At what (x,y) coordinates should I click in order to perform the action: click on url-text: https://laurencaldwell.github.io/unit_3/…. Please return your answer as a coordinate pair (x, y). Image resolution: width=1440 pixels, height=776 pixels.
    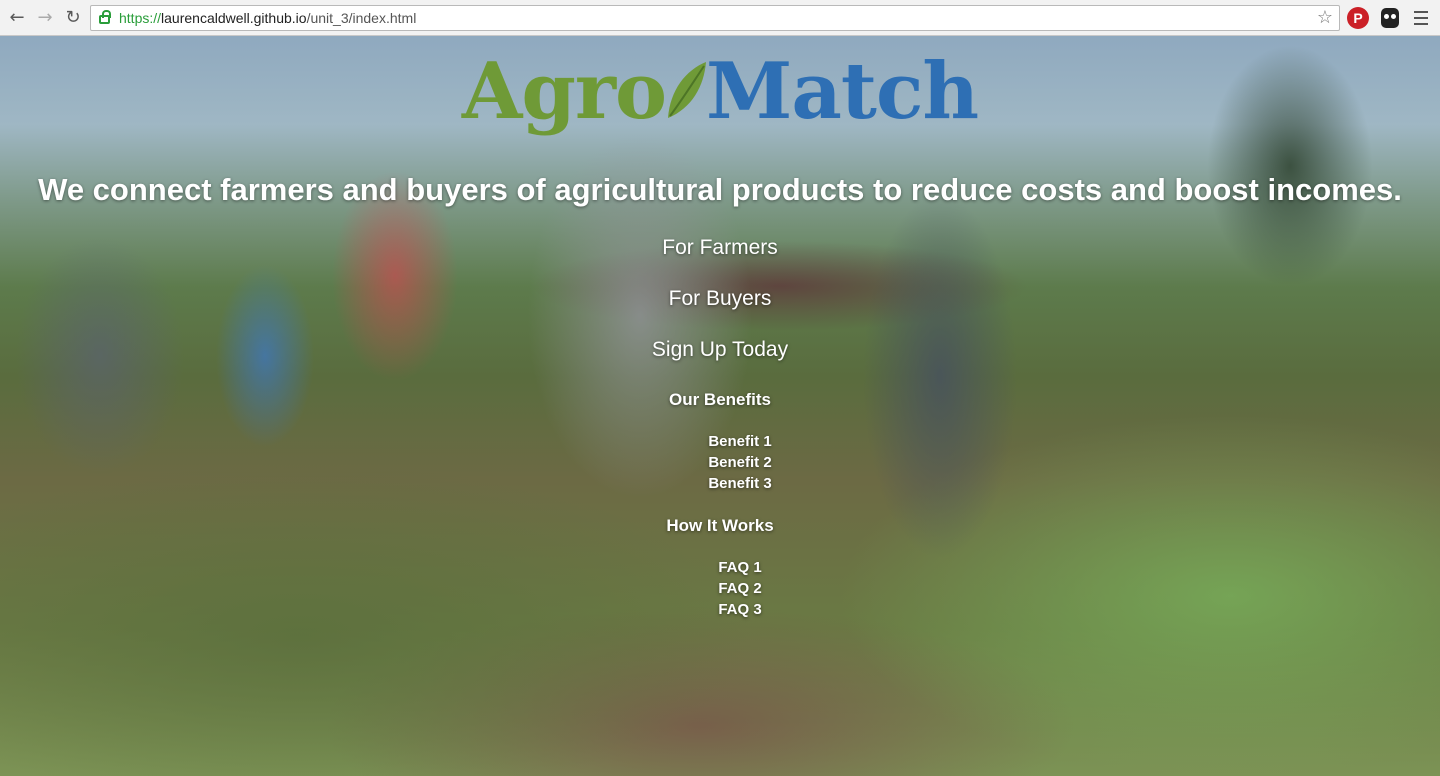
    Looking at the image, I should click on (267, 18).